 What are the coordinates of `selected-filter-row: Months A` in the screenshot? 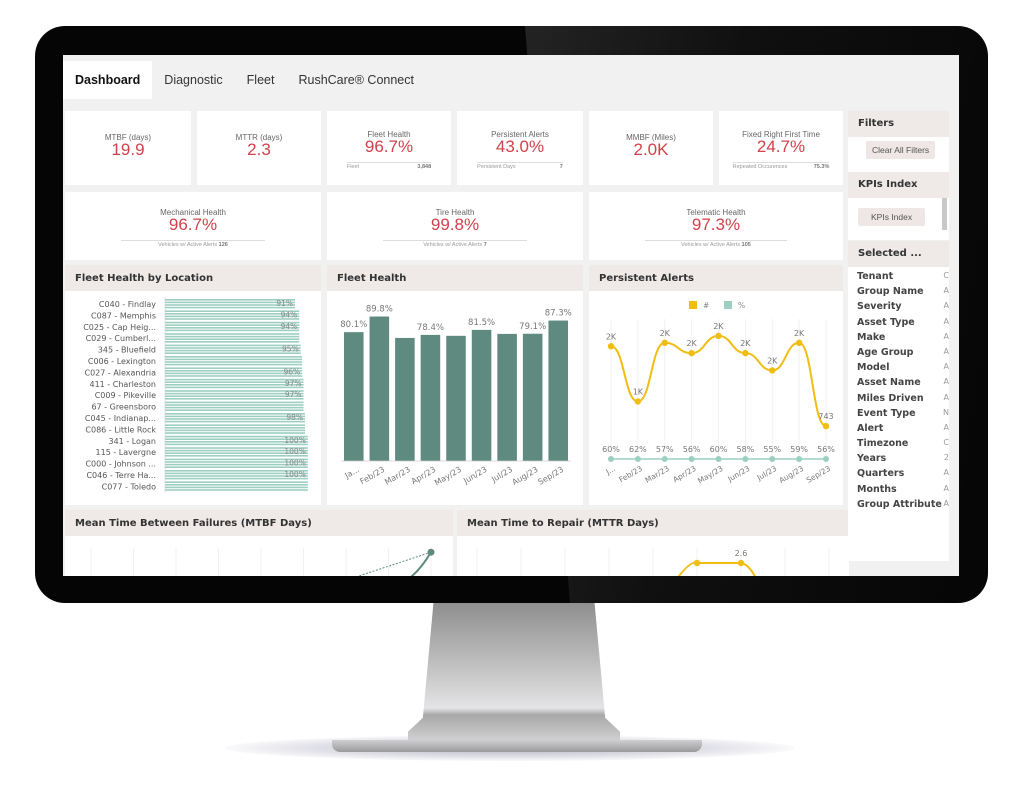 It's located at (903, 491).